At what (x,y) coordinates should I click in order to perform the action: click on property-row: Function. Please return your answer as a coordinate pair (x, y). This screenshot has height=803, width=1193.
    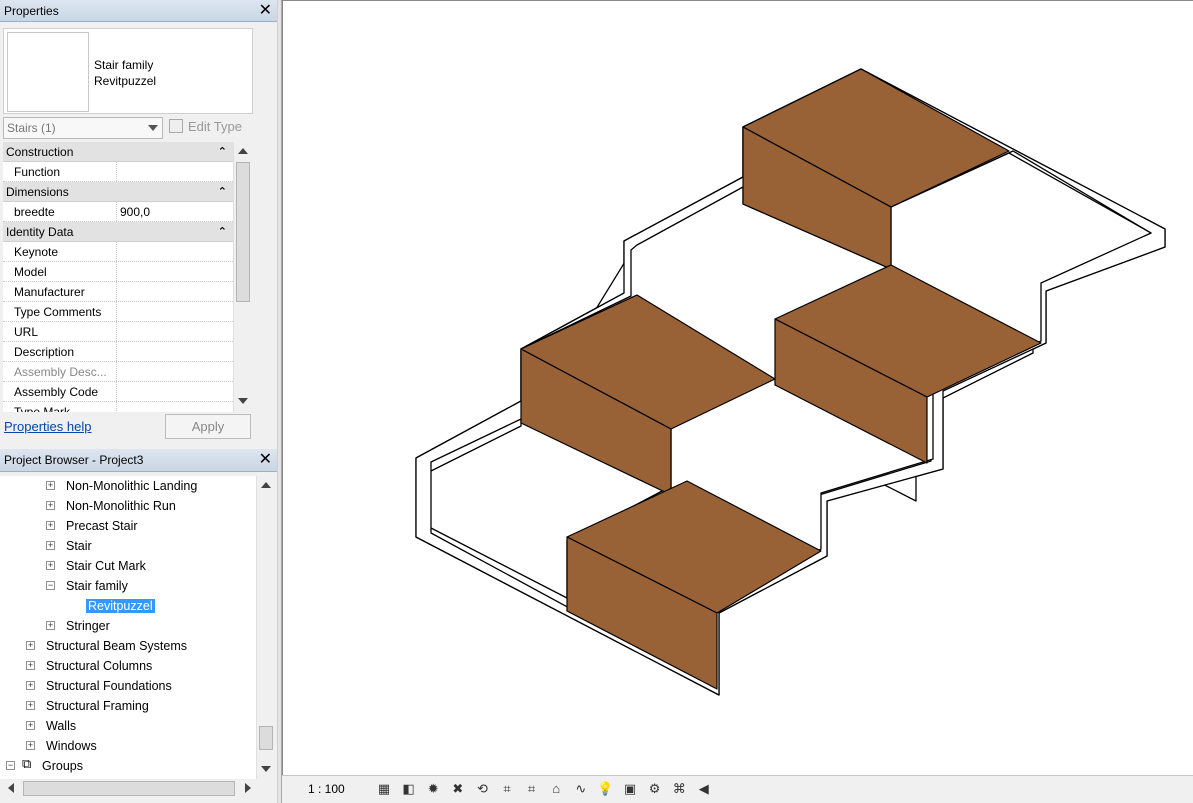
    Looking at the image, I should click on (118, 172).